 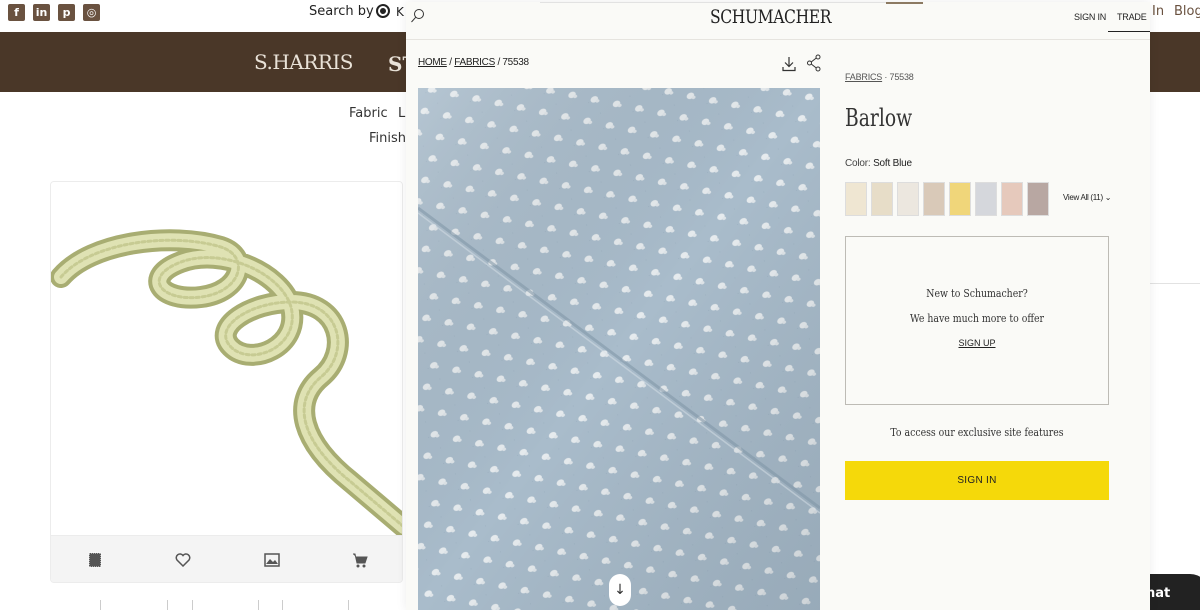 I want to click on promo-heading: New to Schumacher?, so click(x=977, y=293).